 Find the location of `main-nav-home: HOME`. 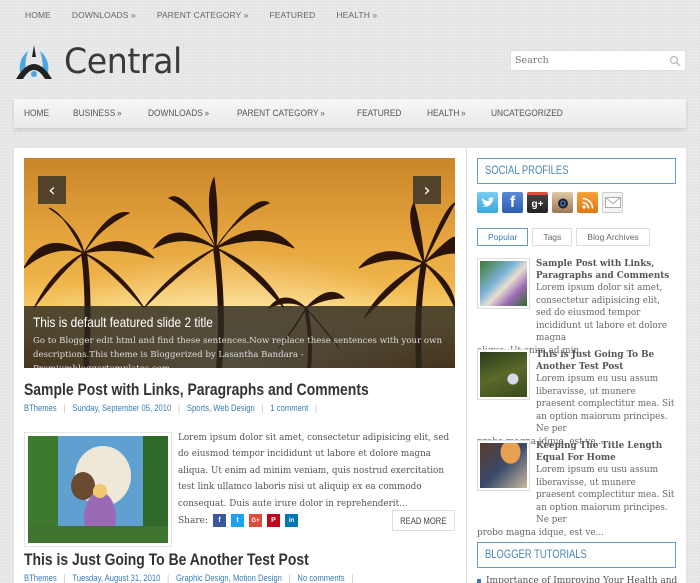

main-nav-home: HOME is located at coordinates (36, 113).